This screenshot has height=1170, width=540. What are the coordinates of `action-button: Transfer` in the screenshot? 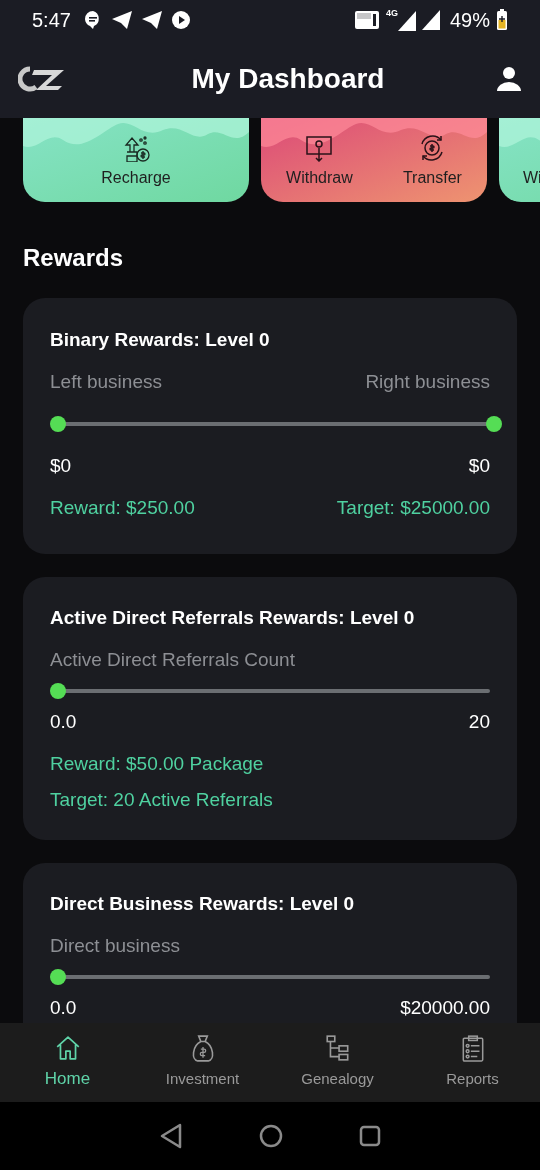 It's located at (432, 162).